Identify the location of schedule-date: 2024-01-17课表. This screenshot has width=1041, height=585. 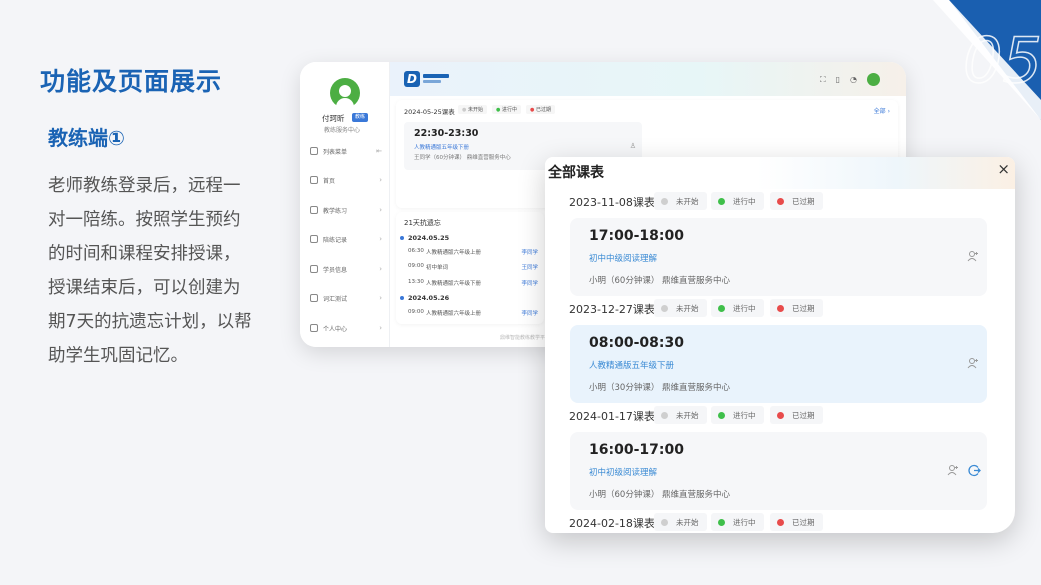
(612, 416).